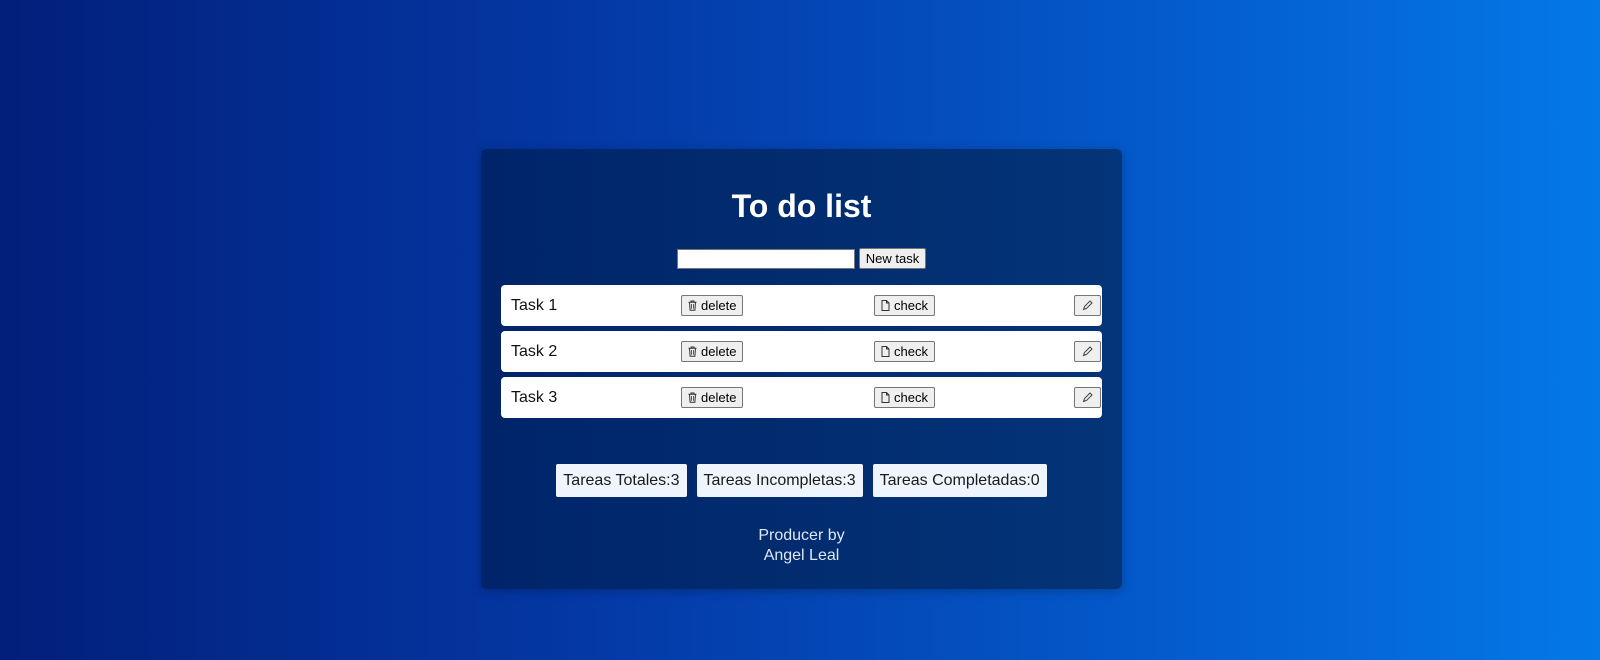 The height and width of the screenshot is (660, 1600). Describe the element at coordinates (801, 535) in the screenshot. I see `footer-line-1: Producer by` at that location.